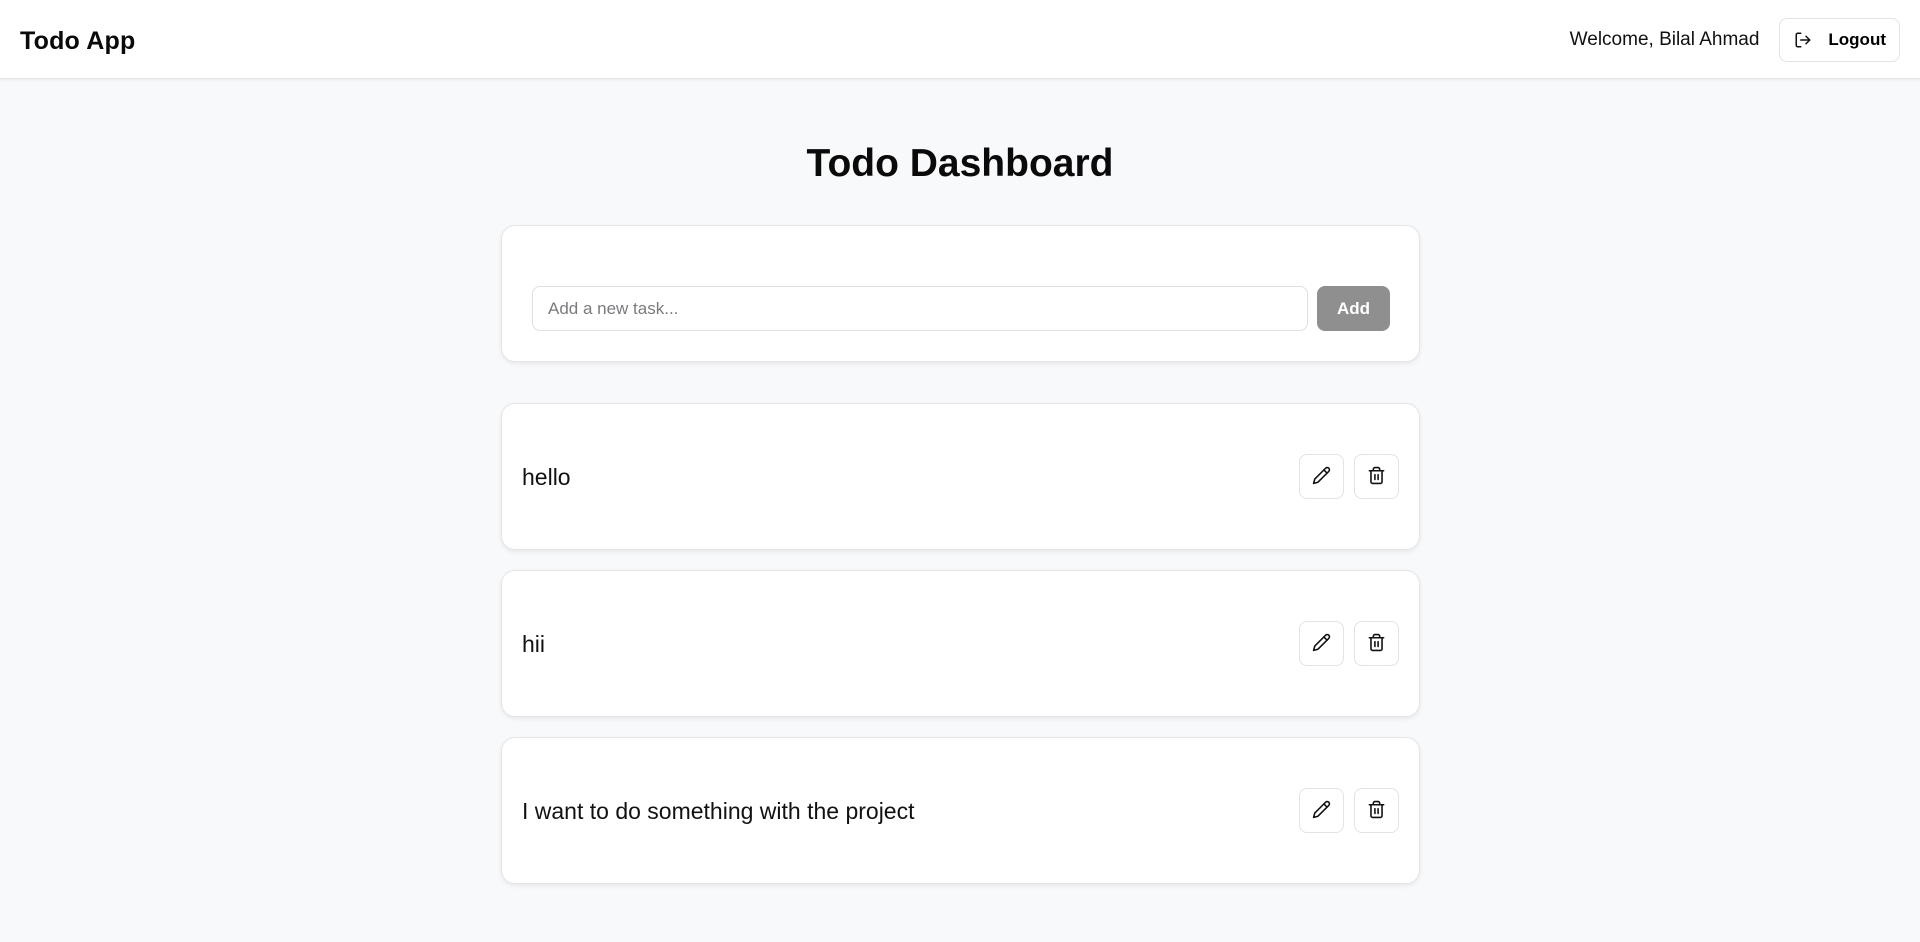 The image size is (1920, 942). What do you see at coordinates (718, 811) in the screenshot?
I see `todo-text: I want to do something with the project` at bounding box center [718, 811].